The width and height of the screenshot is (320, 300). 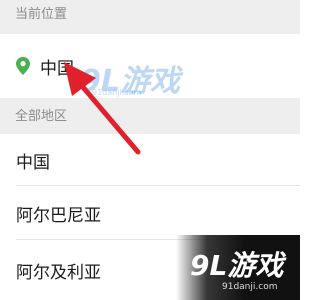 I want to click on watermark-panel, so click(x=238, y=267).